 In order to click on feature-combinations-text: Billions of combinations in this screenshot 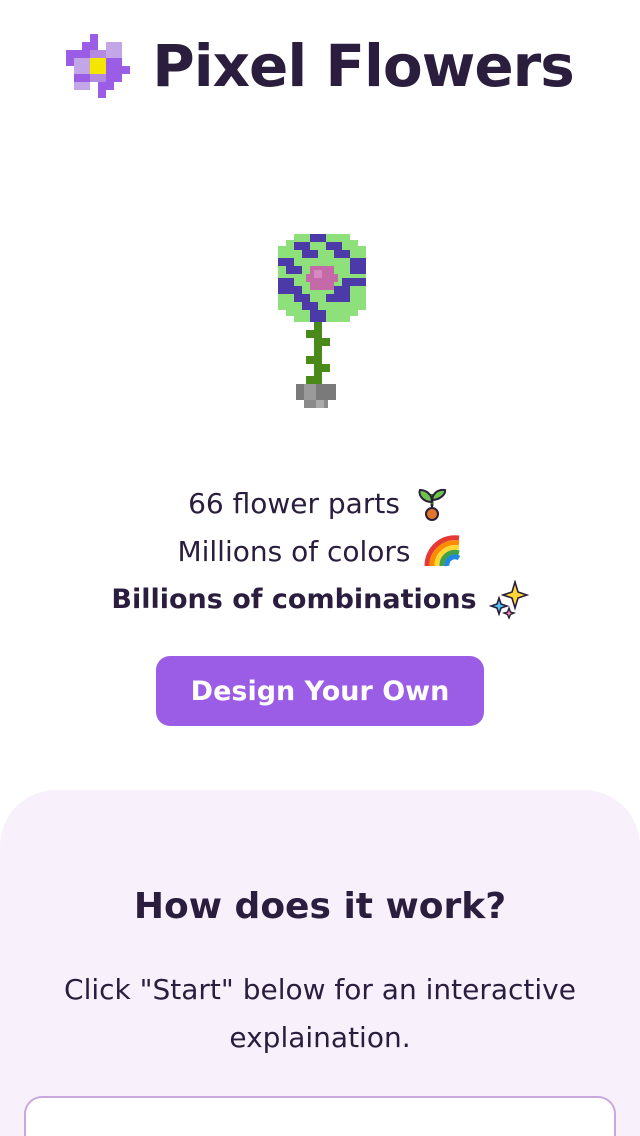, I will do `click(294, 599)`.